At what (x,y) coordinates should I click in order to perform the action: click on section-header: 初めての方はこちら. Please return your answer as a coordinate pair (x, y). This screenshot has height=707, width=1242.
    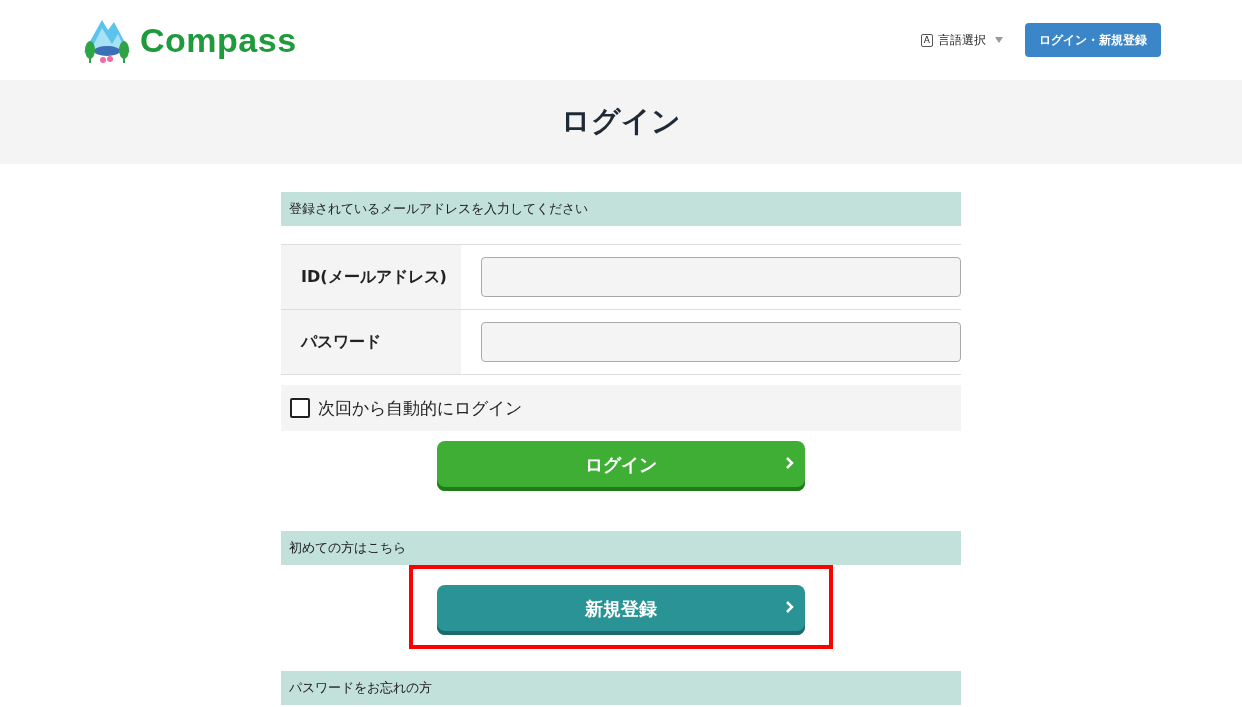
    Looking at the image, I should click on (621, 548).